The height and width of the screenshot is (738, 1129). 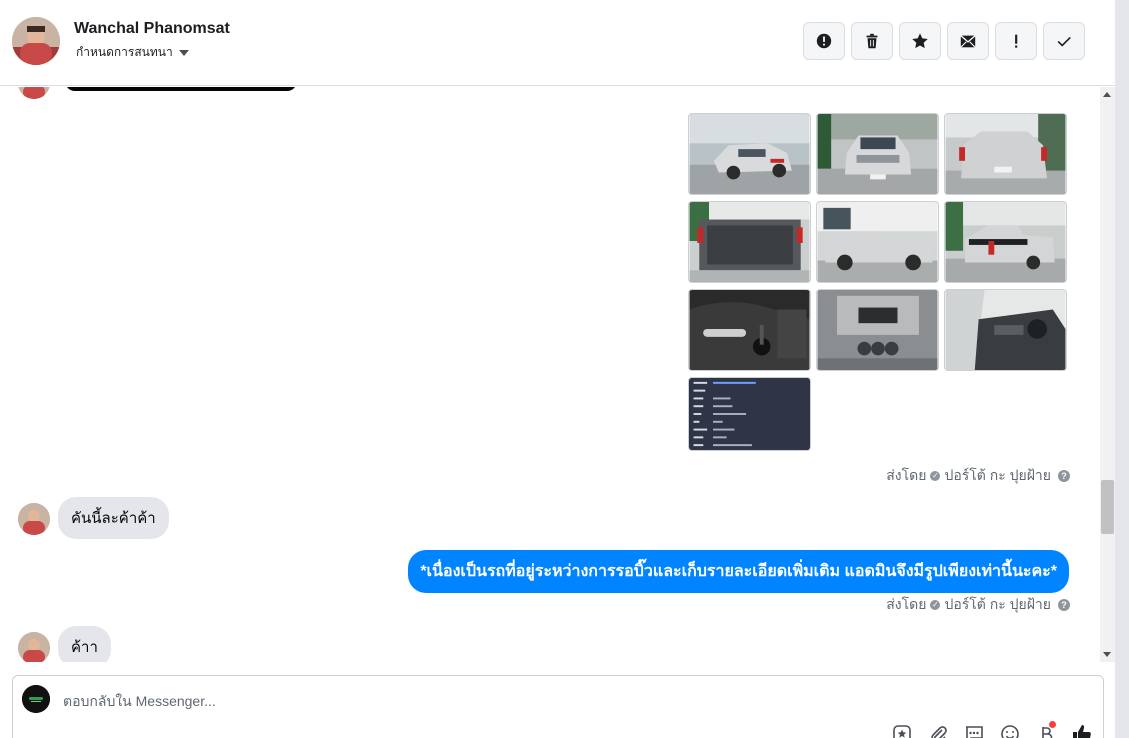 I want to click on conversation-settings-label: กำหนดการสนทนา, so click(x=124, y=52).